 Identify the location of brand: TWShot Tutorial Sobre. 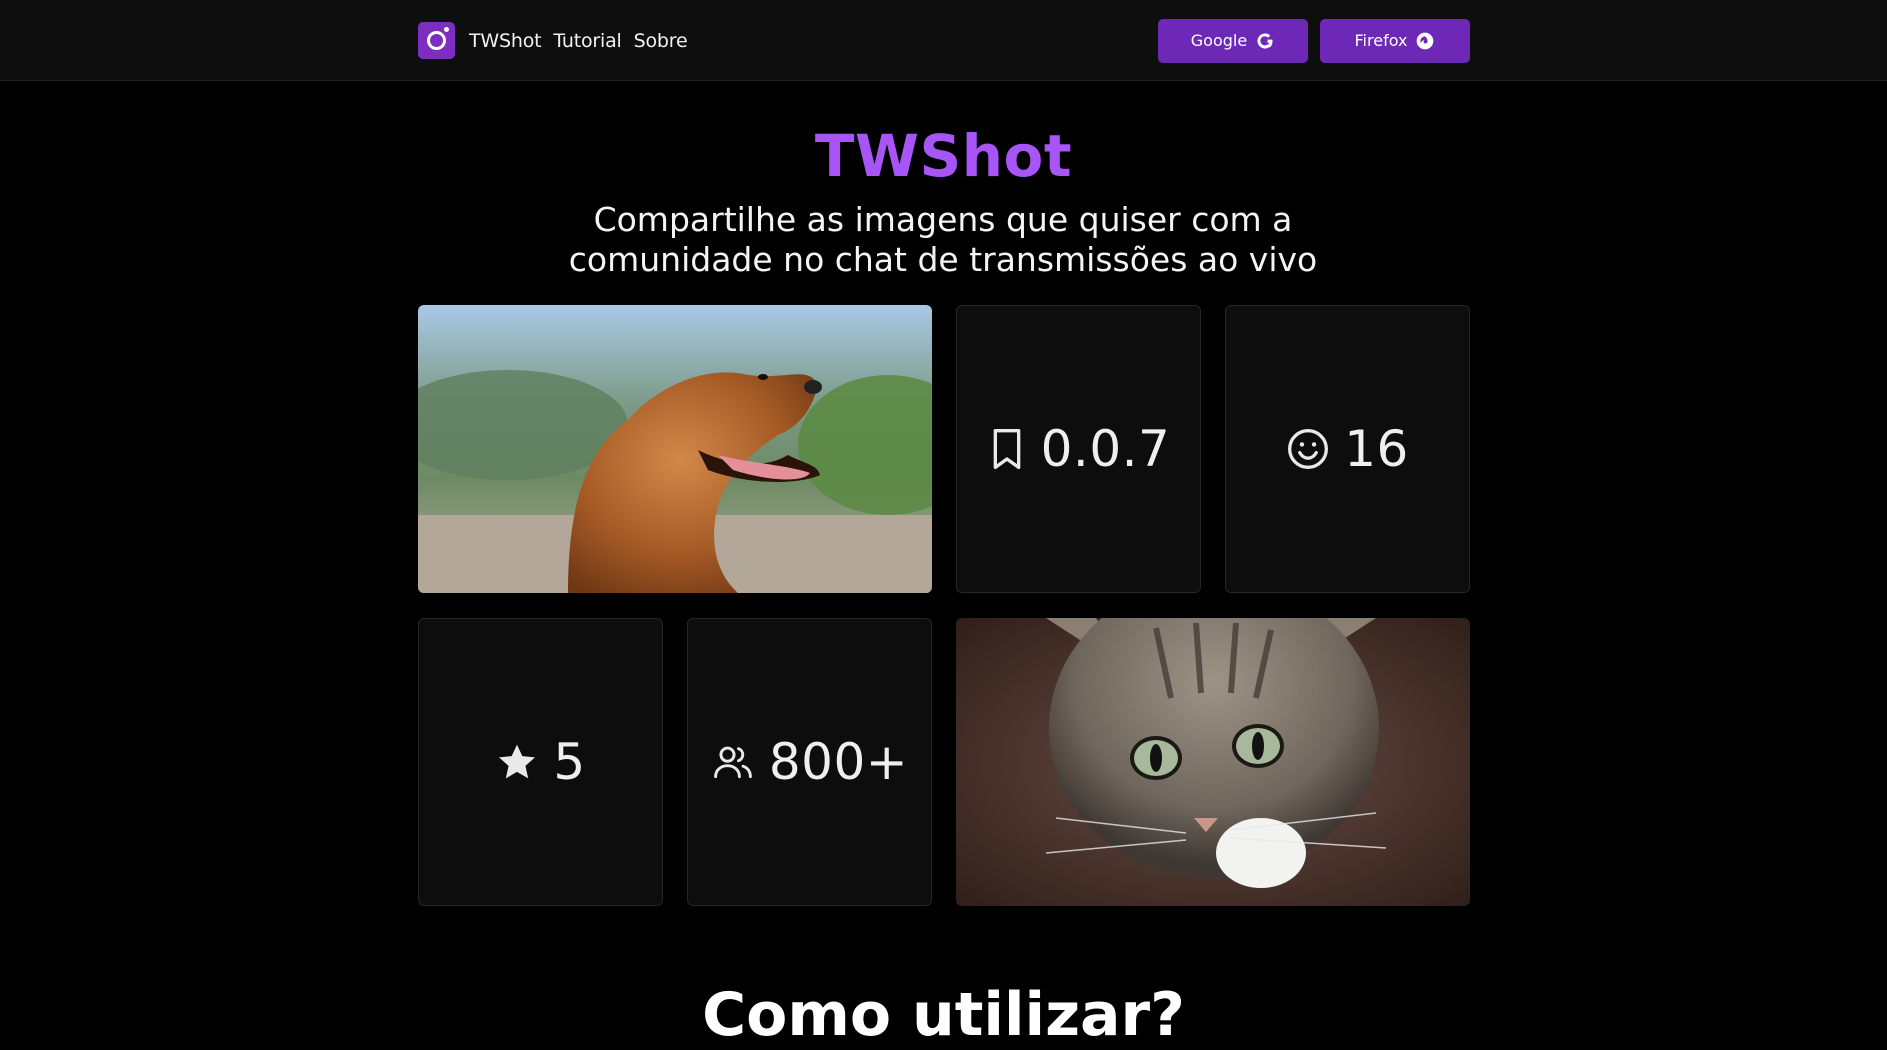
(558, 40).